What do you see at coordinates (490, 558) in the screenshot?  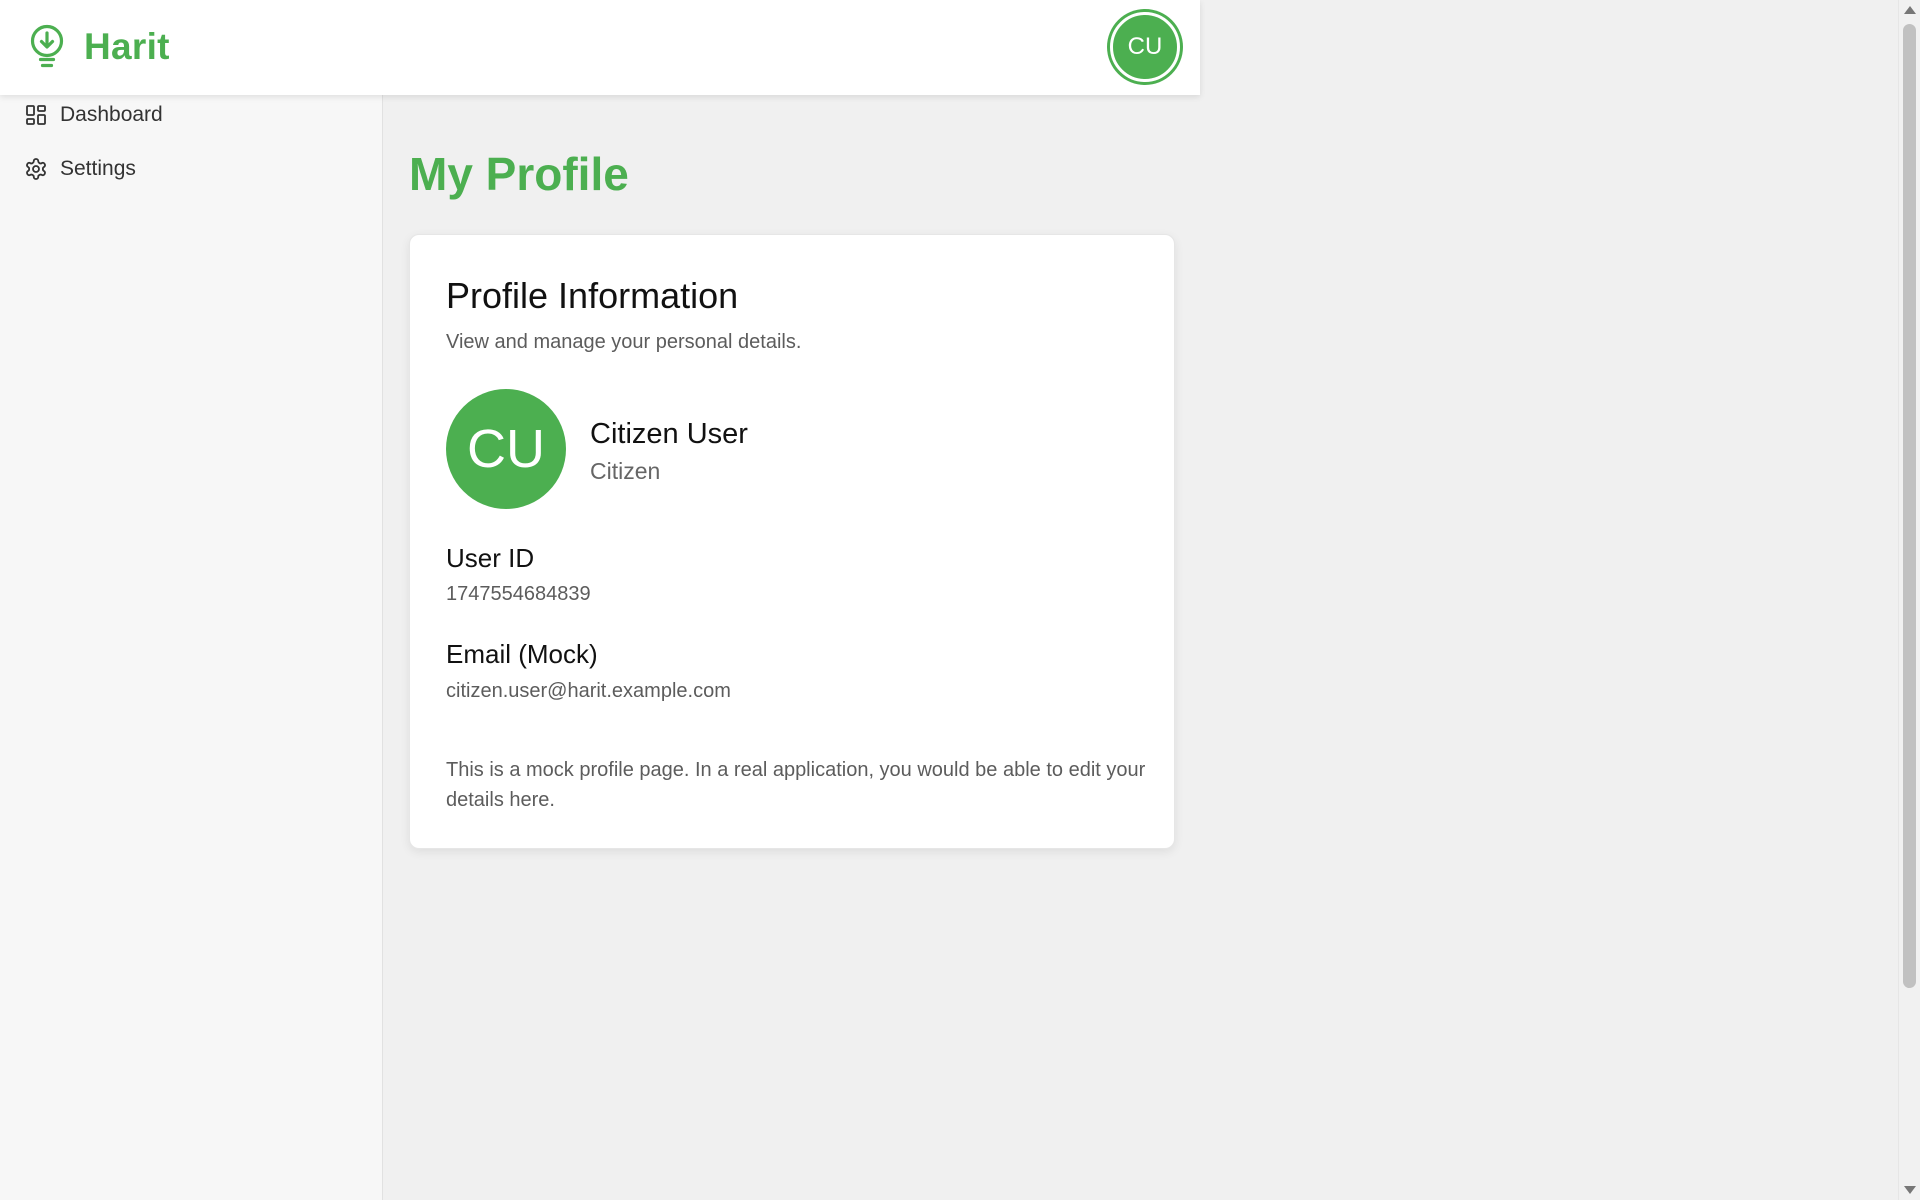 I see `user-id-label: User ID` at bounding box center [490, 558].